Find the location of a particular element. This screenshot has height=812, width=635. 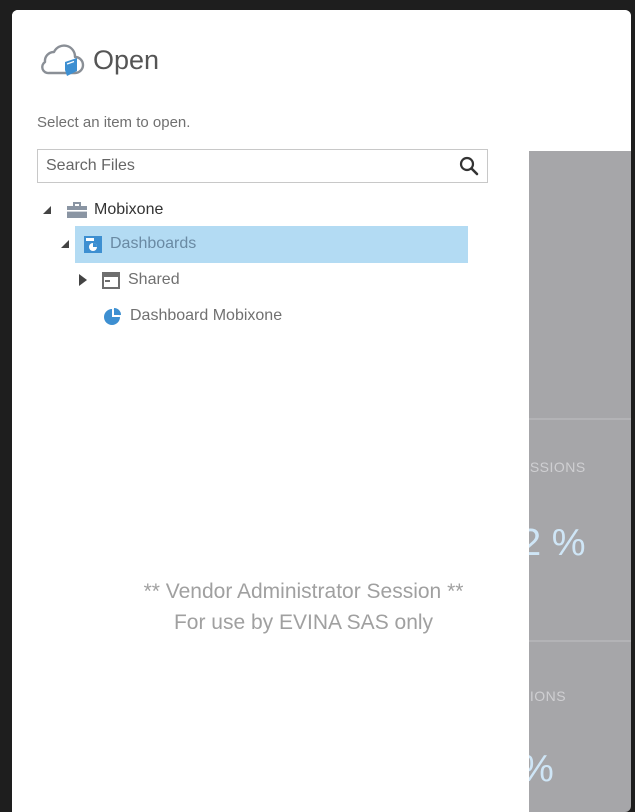

pie-chart-icon is located at coordinates (112, 316).